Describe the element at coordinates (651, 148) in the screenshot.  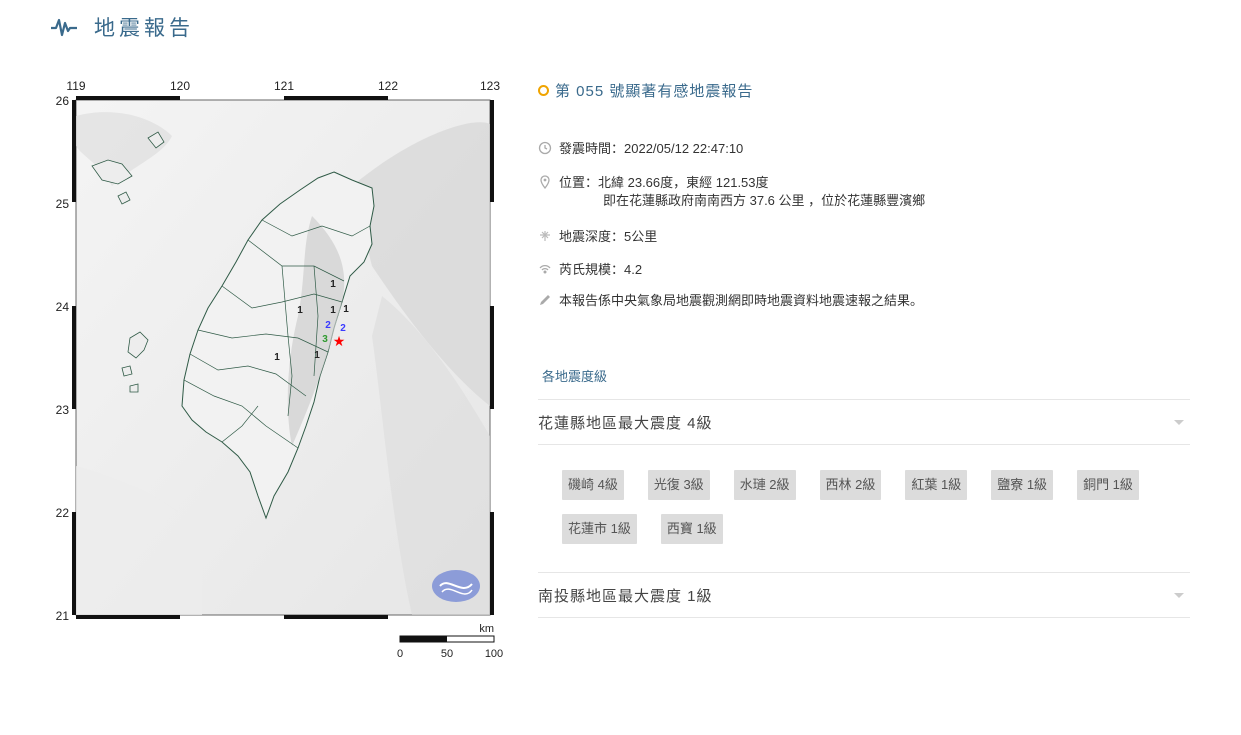
I see `origin-time: 發震時間：2022/05/12 22:47:10` at that location.